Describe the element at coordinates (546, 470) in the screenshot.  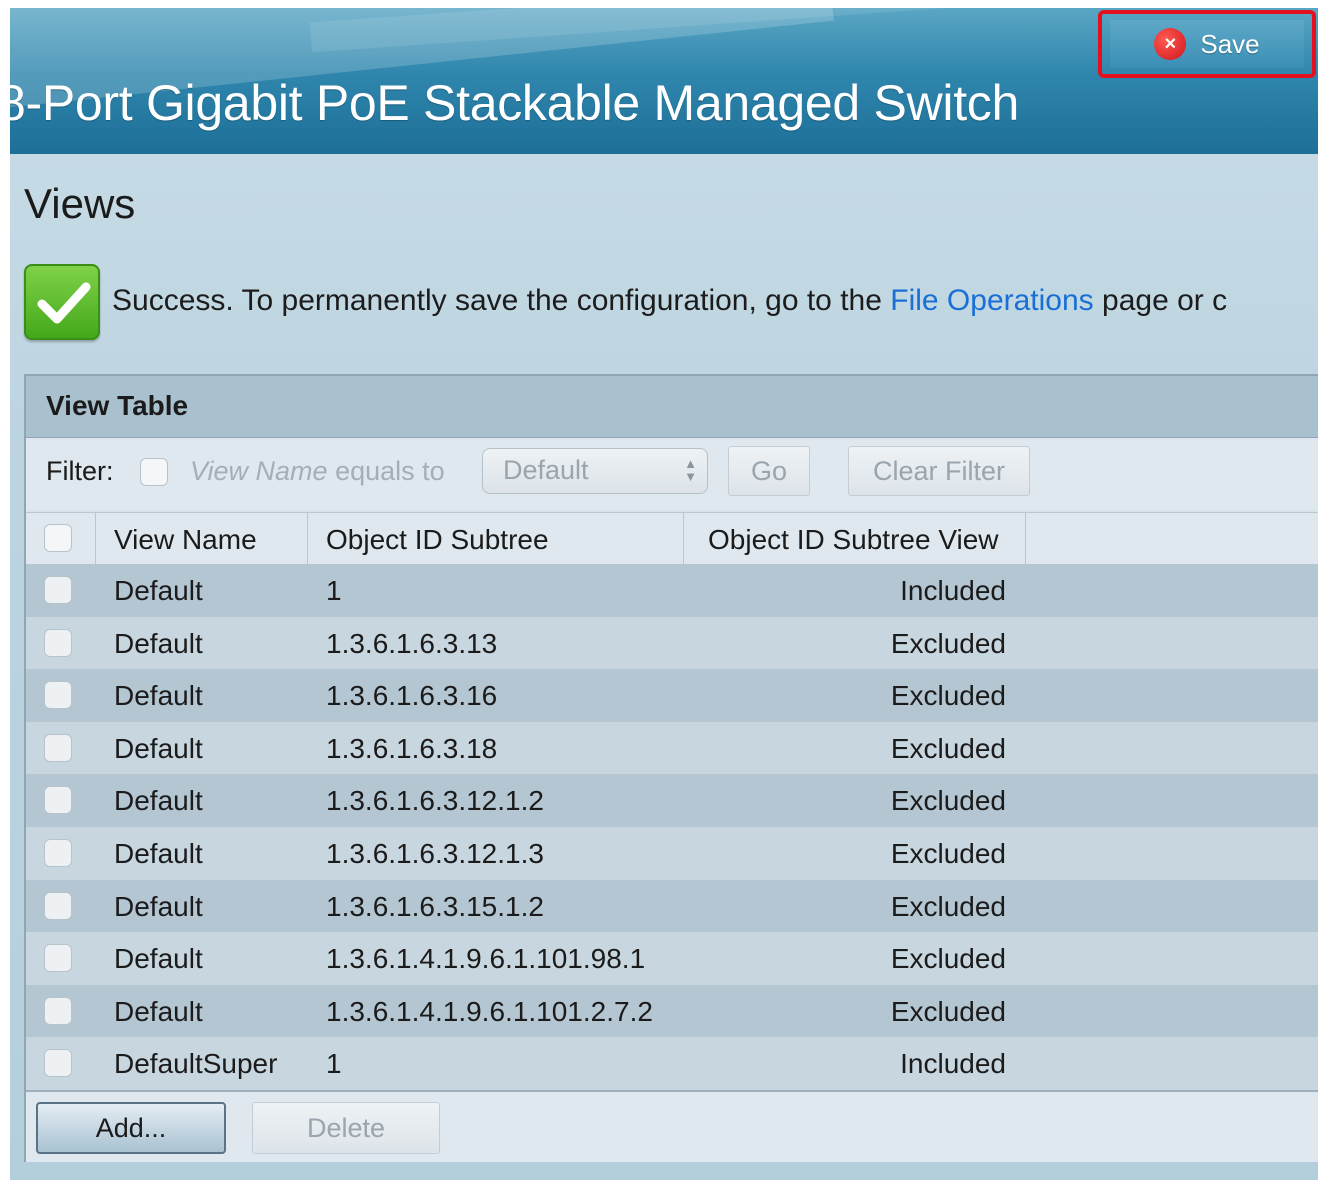
I see `filter-select-value: Default` at that location.